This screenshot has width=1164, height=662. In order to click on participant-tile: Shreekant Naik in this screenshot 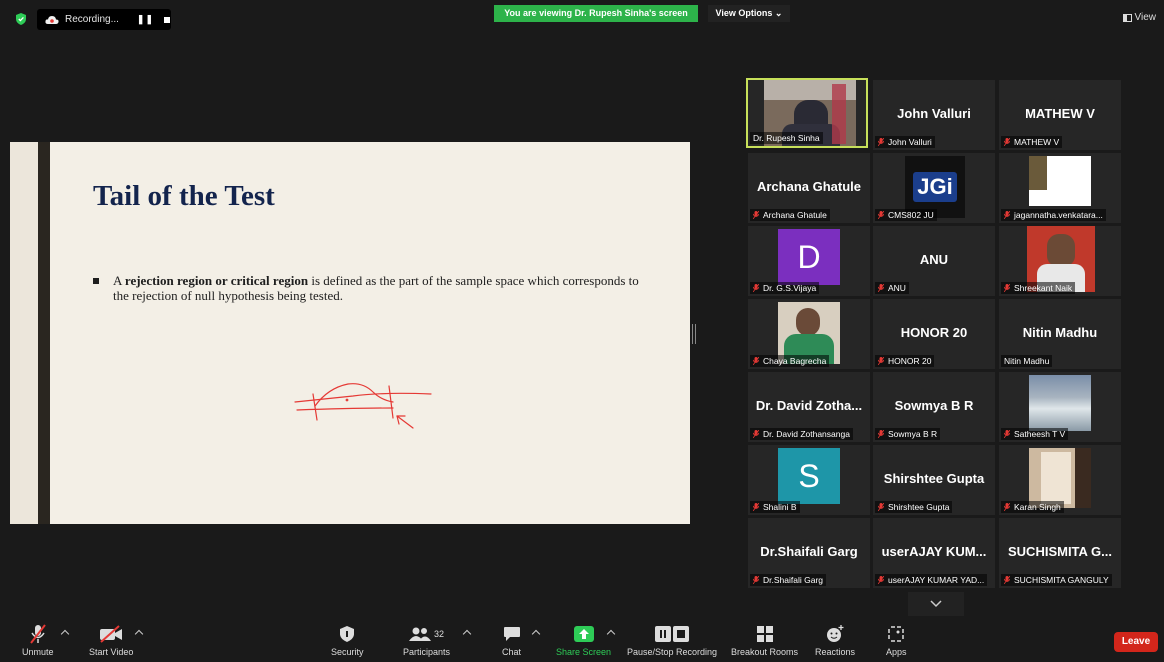, I will do `click(1060, 261)`.